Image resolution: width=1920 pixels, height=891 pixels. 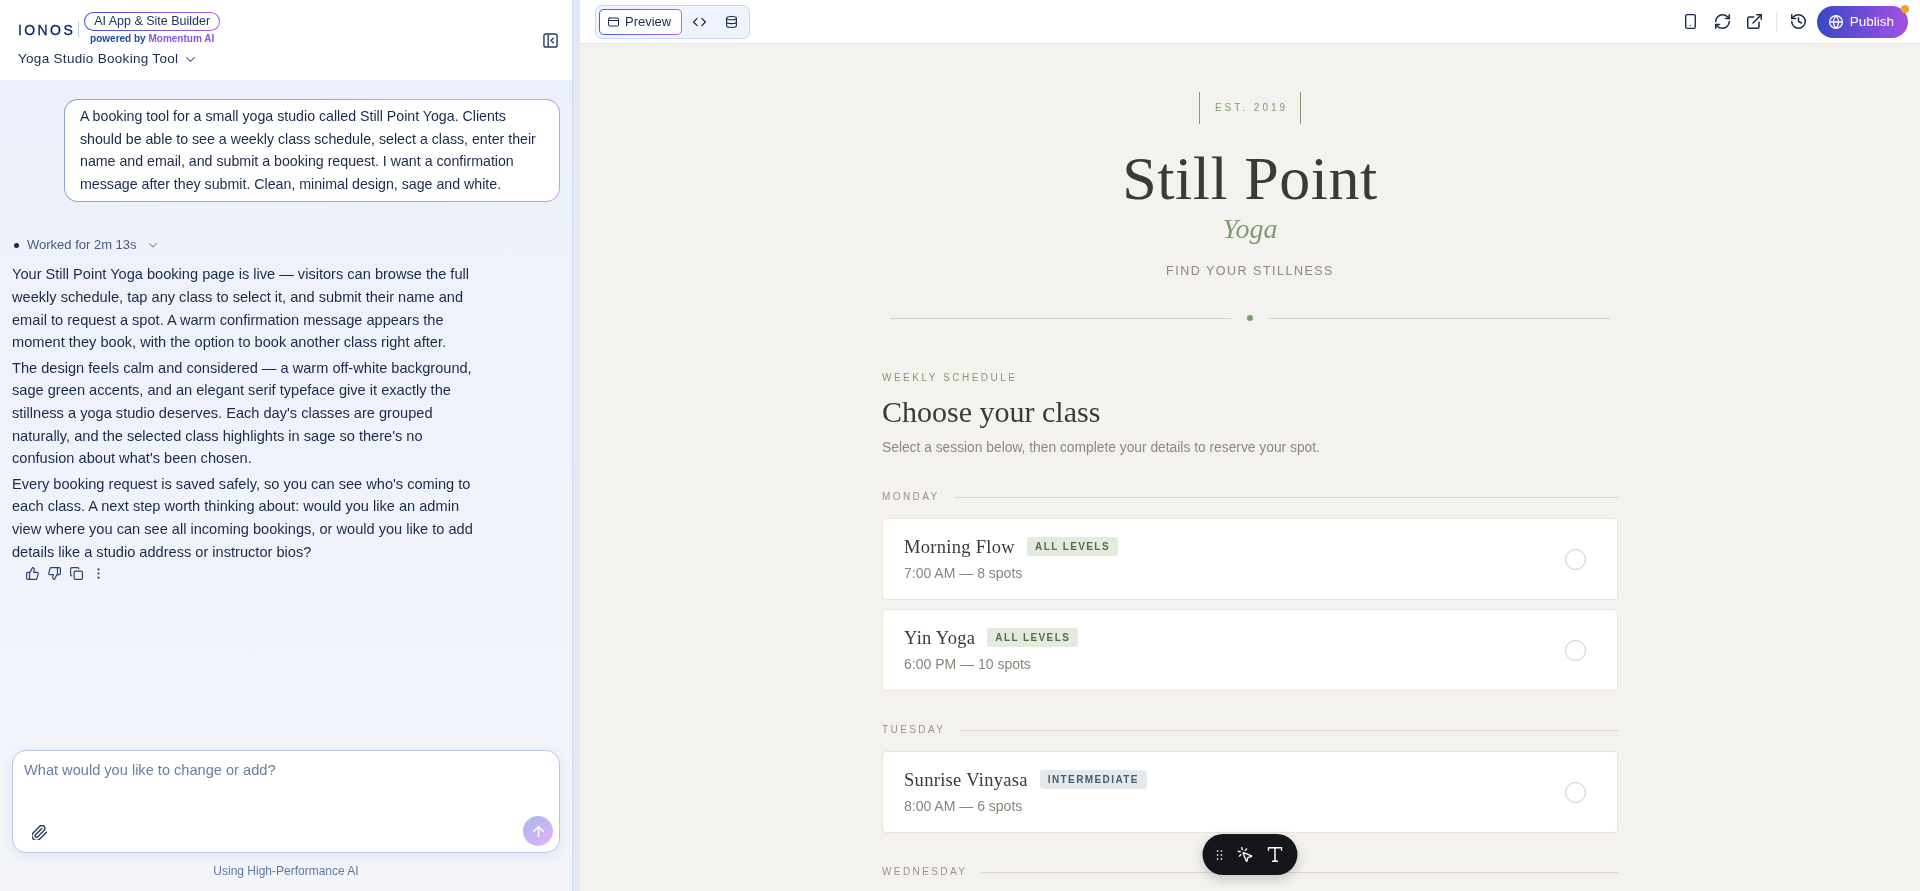 What do you see at coordinates (152, 38) in the screenshot?
I see `powered-by-text: powered by Momentum AI` at bounding box center [152, 38].